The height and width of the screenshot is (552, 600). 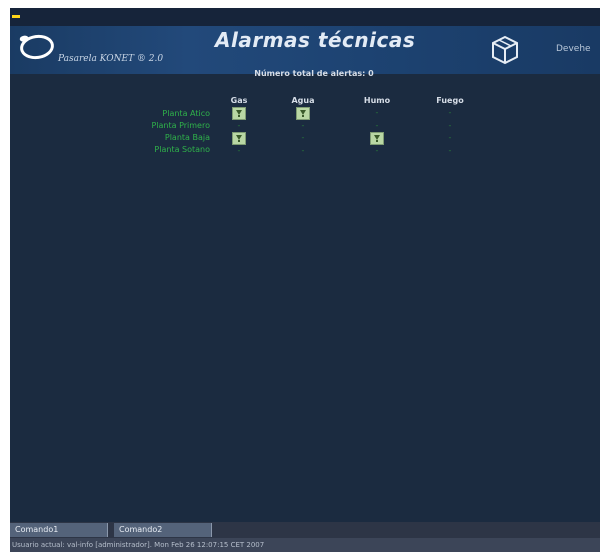 I want to click on column-header-gas: Gas, so click(x=239, y=100).